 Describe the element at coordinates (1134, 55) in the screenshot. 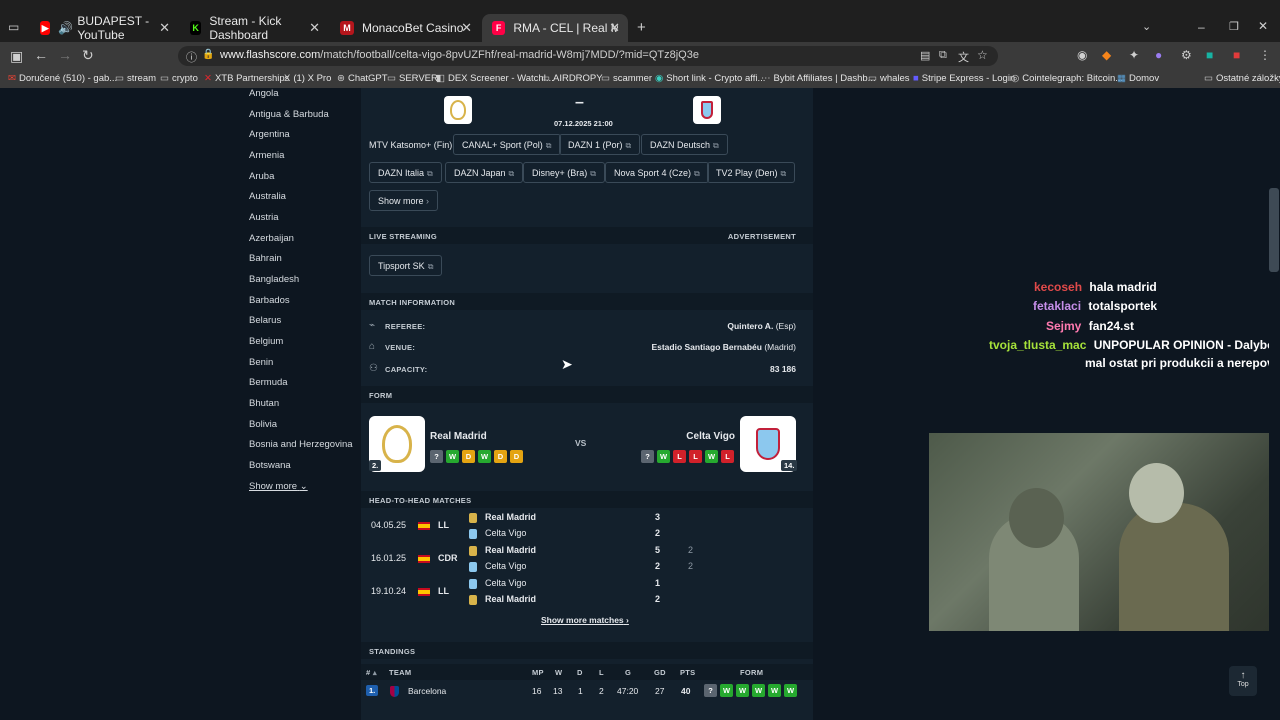

I see `extension-icon: ✦` at that location.